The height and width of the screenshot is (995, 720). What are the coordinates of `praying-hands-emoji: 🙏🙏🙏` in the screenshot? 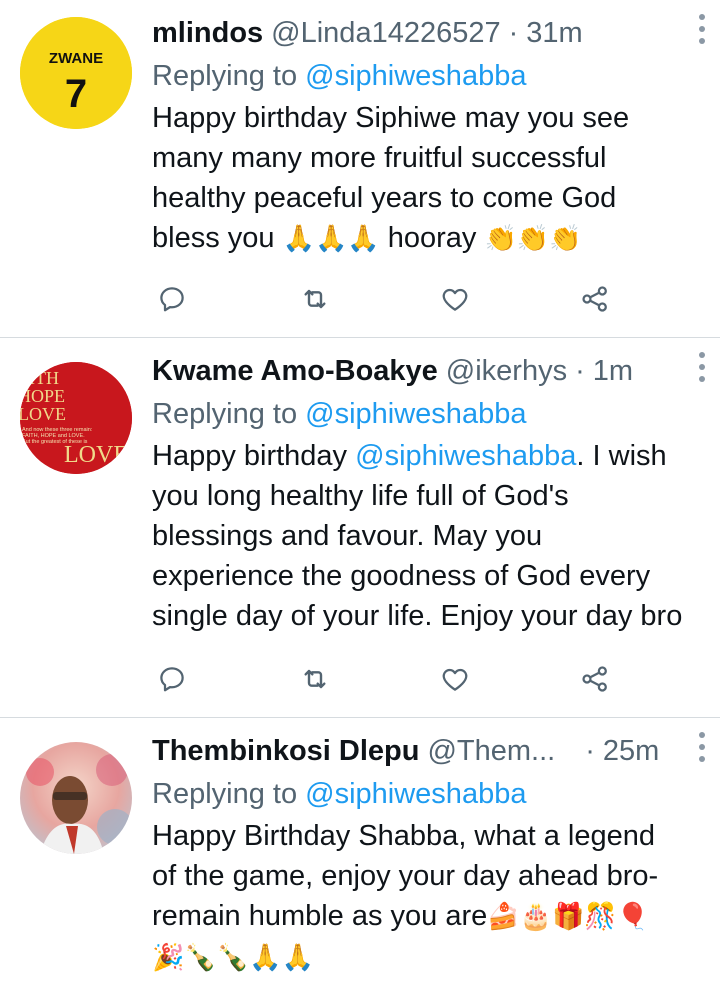 It's located at (331, 239).